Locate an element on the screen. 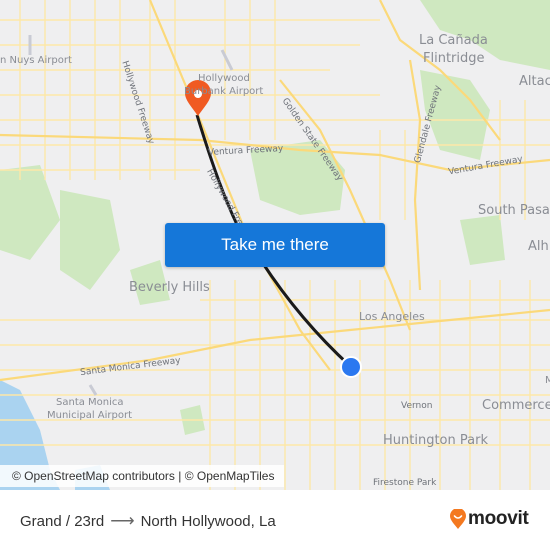 The height and width of the screenshot is (550, 550). arrow-right-icon: ⟶ is located at coordinates (122, 520).